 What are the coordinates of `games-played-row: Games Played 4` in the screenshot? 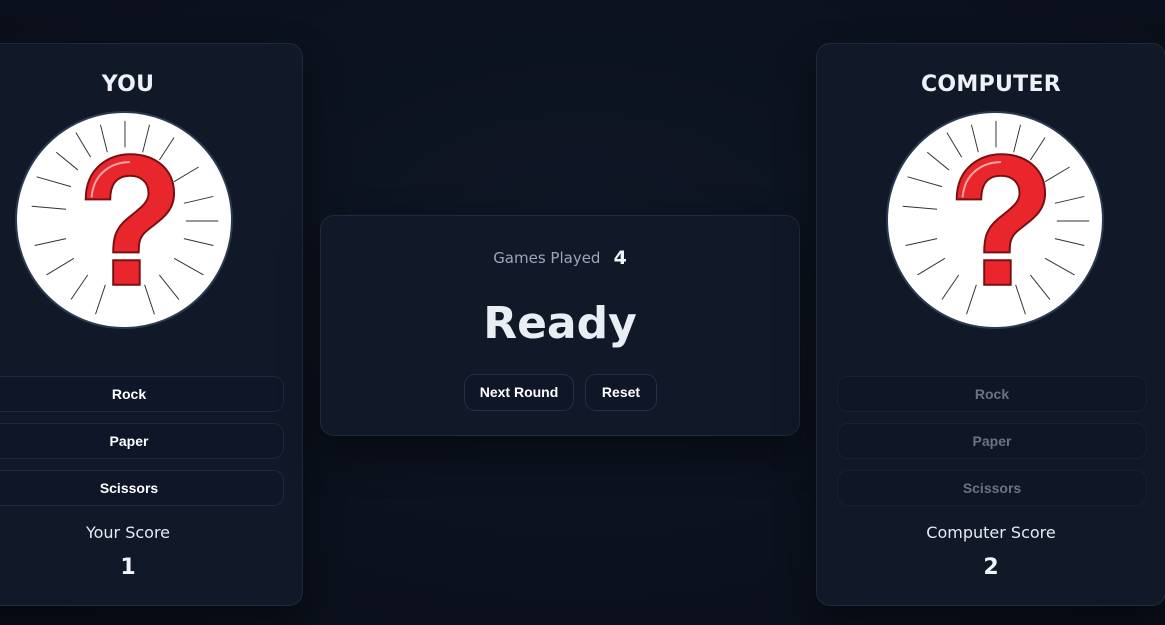 It's located at (560, 258).